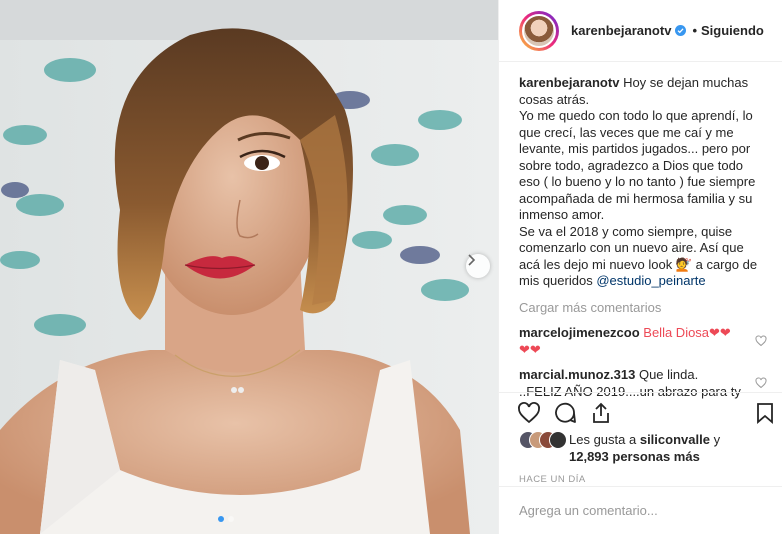  Describe the element at coordinates (226, 519) in the screenshot. I see `carousel-indicators` at that location.